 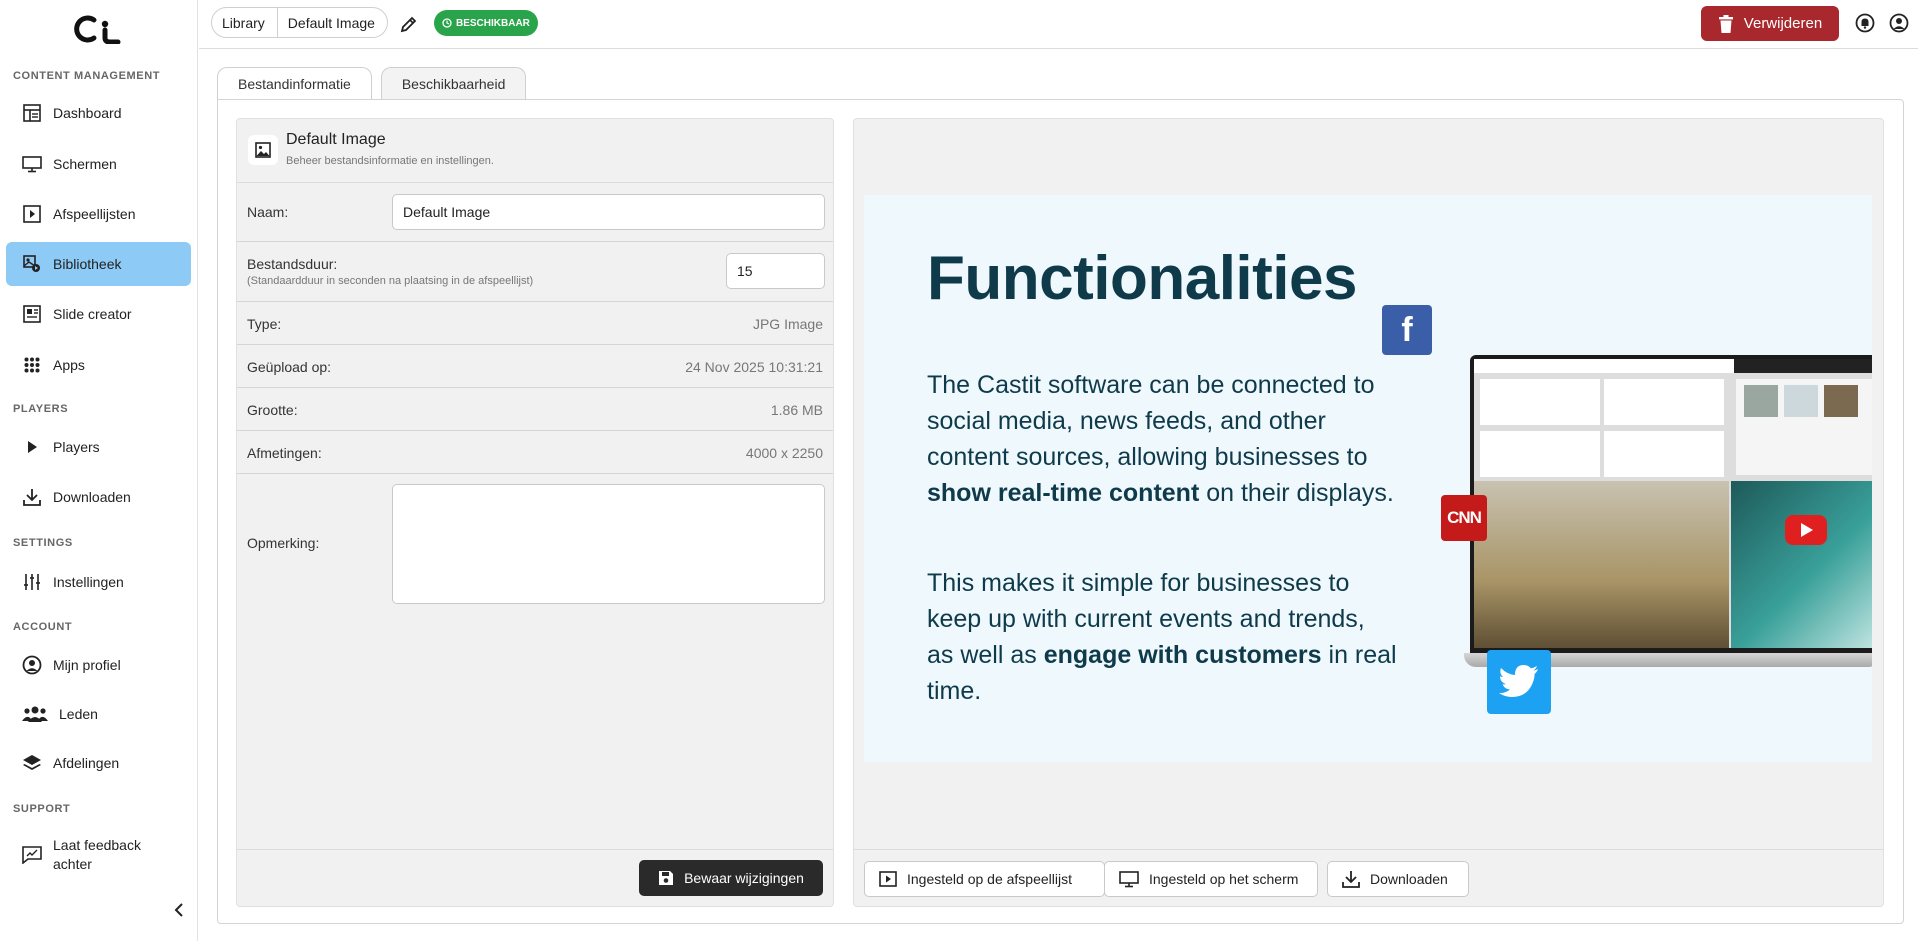 What do you see at coordinates (87, 113) in the screenshot?
I see `sidebar-item-label: Dashboard` at bounding box center [87, 113].